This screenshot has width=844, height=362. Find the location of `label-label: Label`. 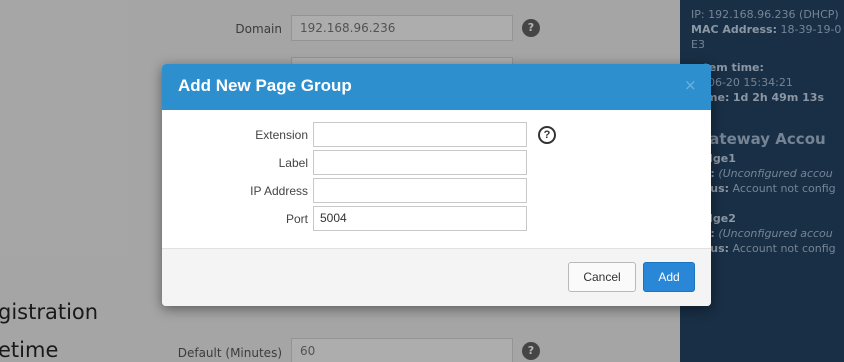

label-label: Label is located at coordinates (293, 163).